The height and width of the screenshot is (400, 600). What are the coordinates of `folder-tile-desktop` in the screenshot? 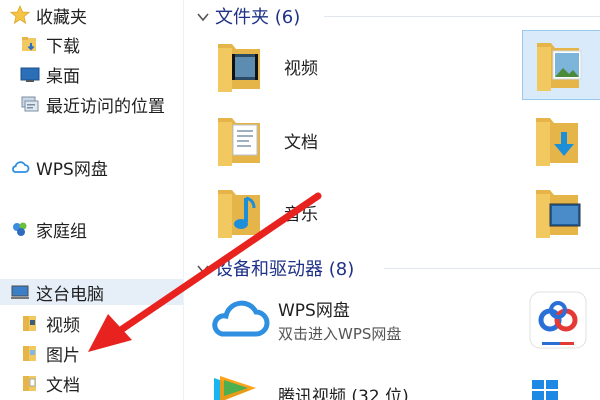 It's located at (560, 212).